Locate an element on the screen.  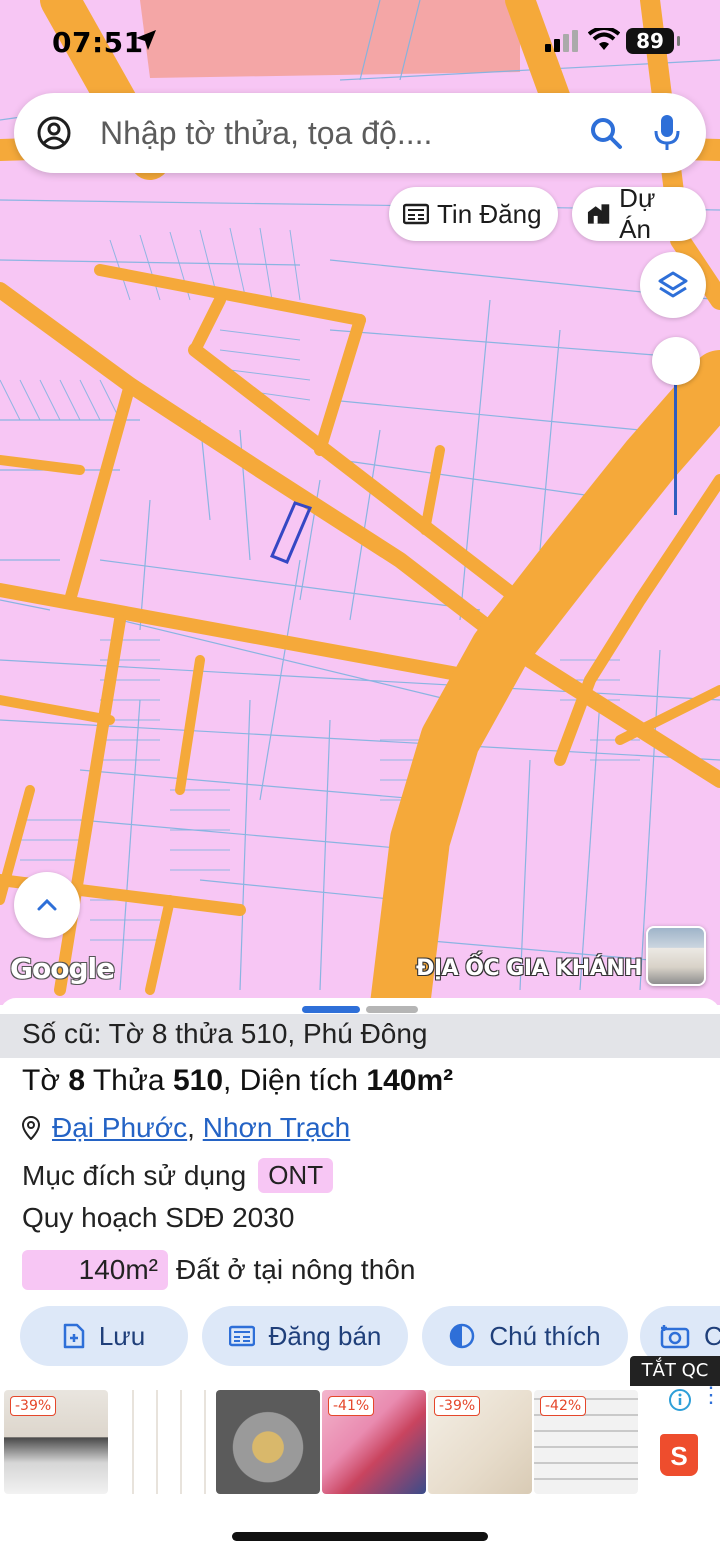
post-for-sale-label: Đăng bán is located at coordinates (325, 1335).